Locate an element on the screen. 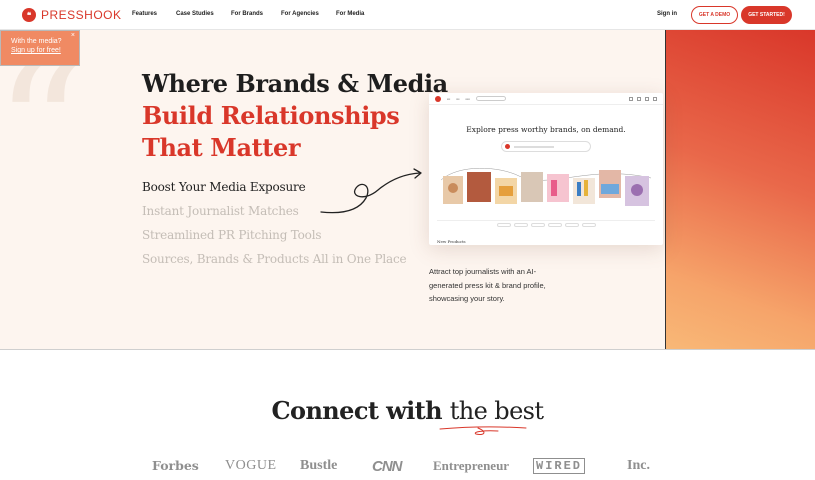  benefit-item-pitching-tools: Streamlined PR Pitching Tools is located at coordinates (274, 240).